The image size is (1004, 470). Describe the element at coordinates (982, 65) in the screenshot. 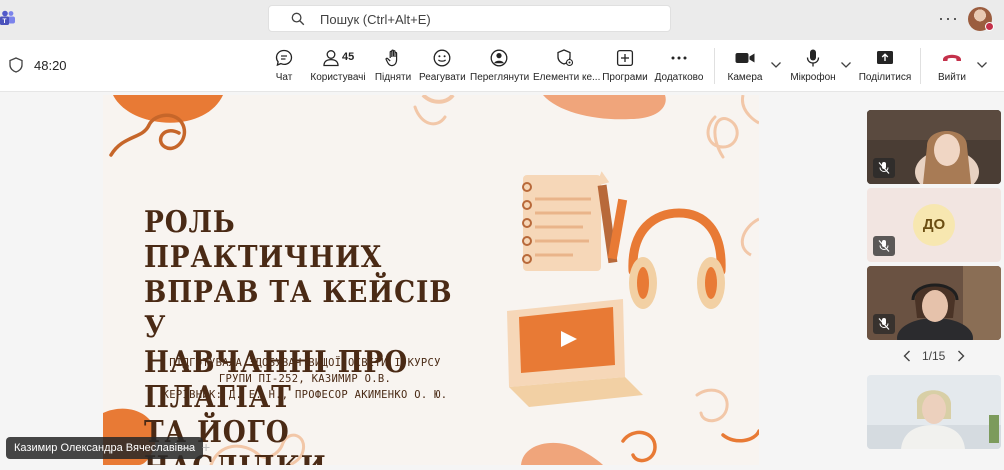

I see `leave-options-chevron-down-icon` at that location.